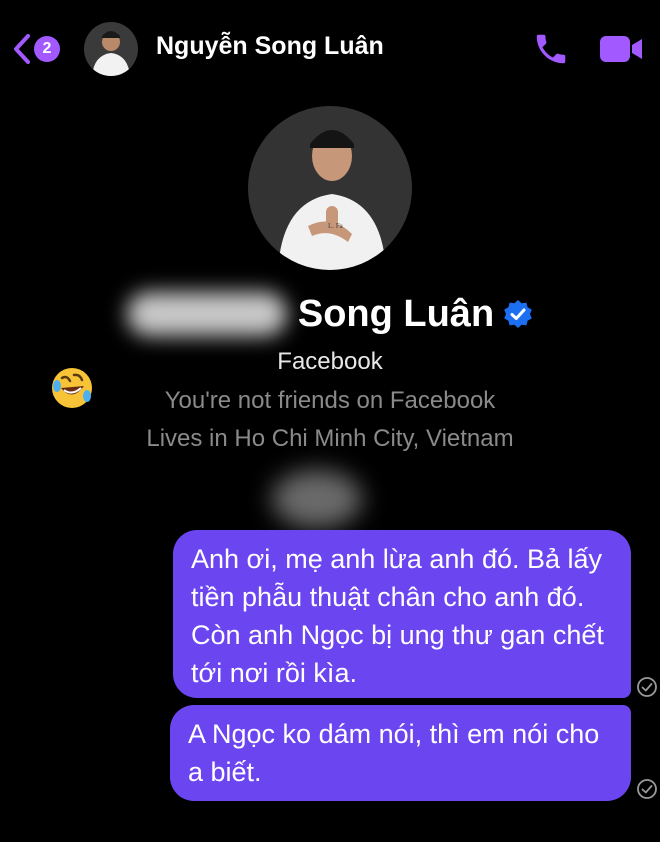 The height and width of the screenshot is (842, 660). I want to click on avatar, so click(111, 49).